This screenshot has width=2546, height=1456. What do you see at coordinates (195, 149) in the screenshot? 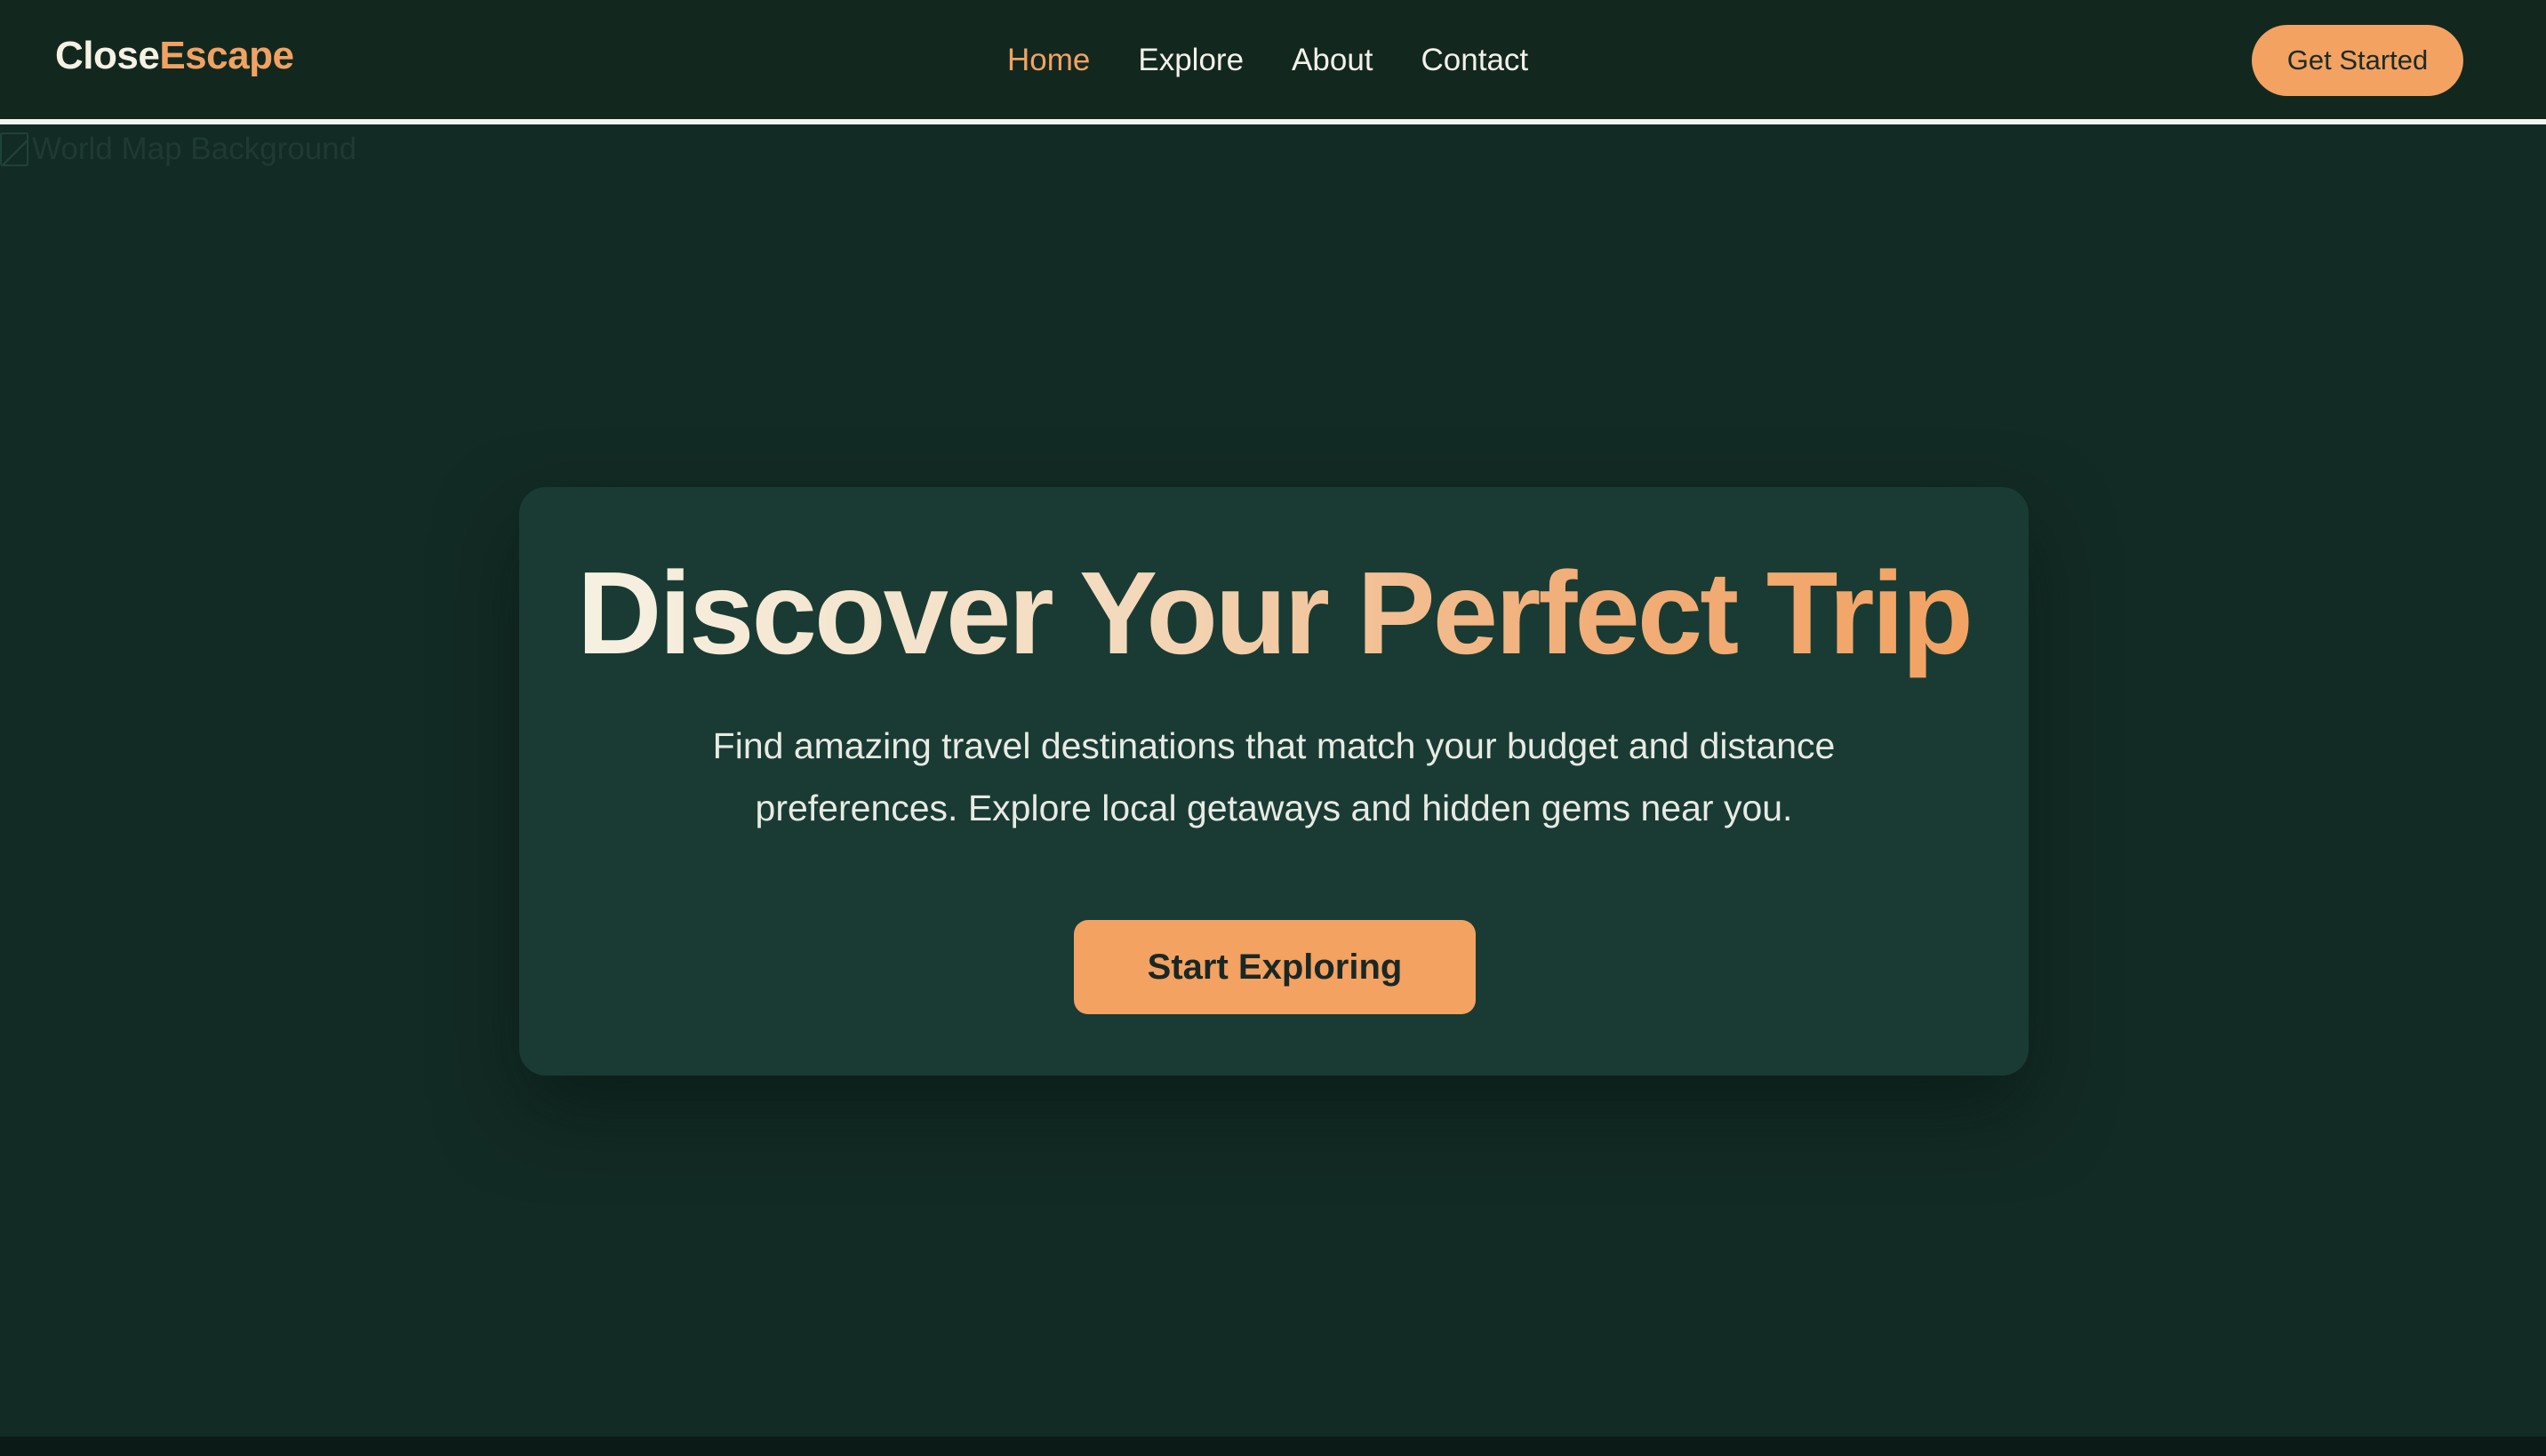
I see `background-image-alt-text: World Map Background` at bounding box center [195, 149].